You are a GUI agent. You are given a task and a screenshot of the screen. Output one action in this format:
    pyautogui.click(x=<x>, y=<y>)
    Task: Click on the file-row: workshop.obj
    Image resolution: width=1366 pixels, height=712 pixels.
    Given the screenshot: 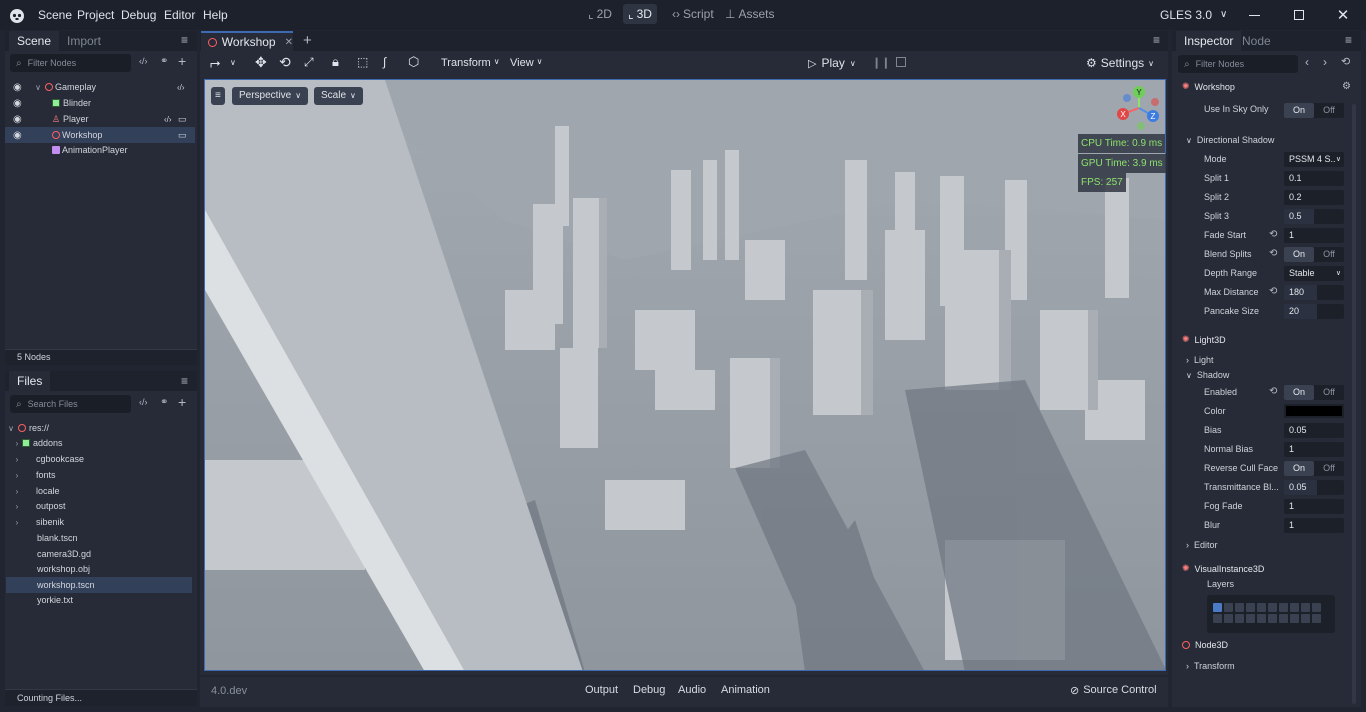 What is the action you would take?
    pyautogui.click(x=99, y=569)
    